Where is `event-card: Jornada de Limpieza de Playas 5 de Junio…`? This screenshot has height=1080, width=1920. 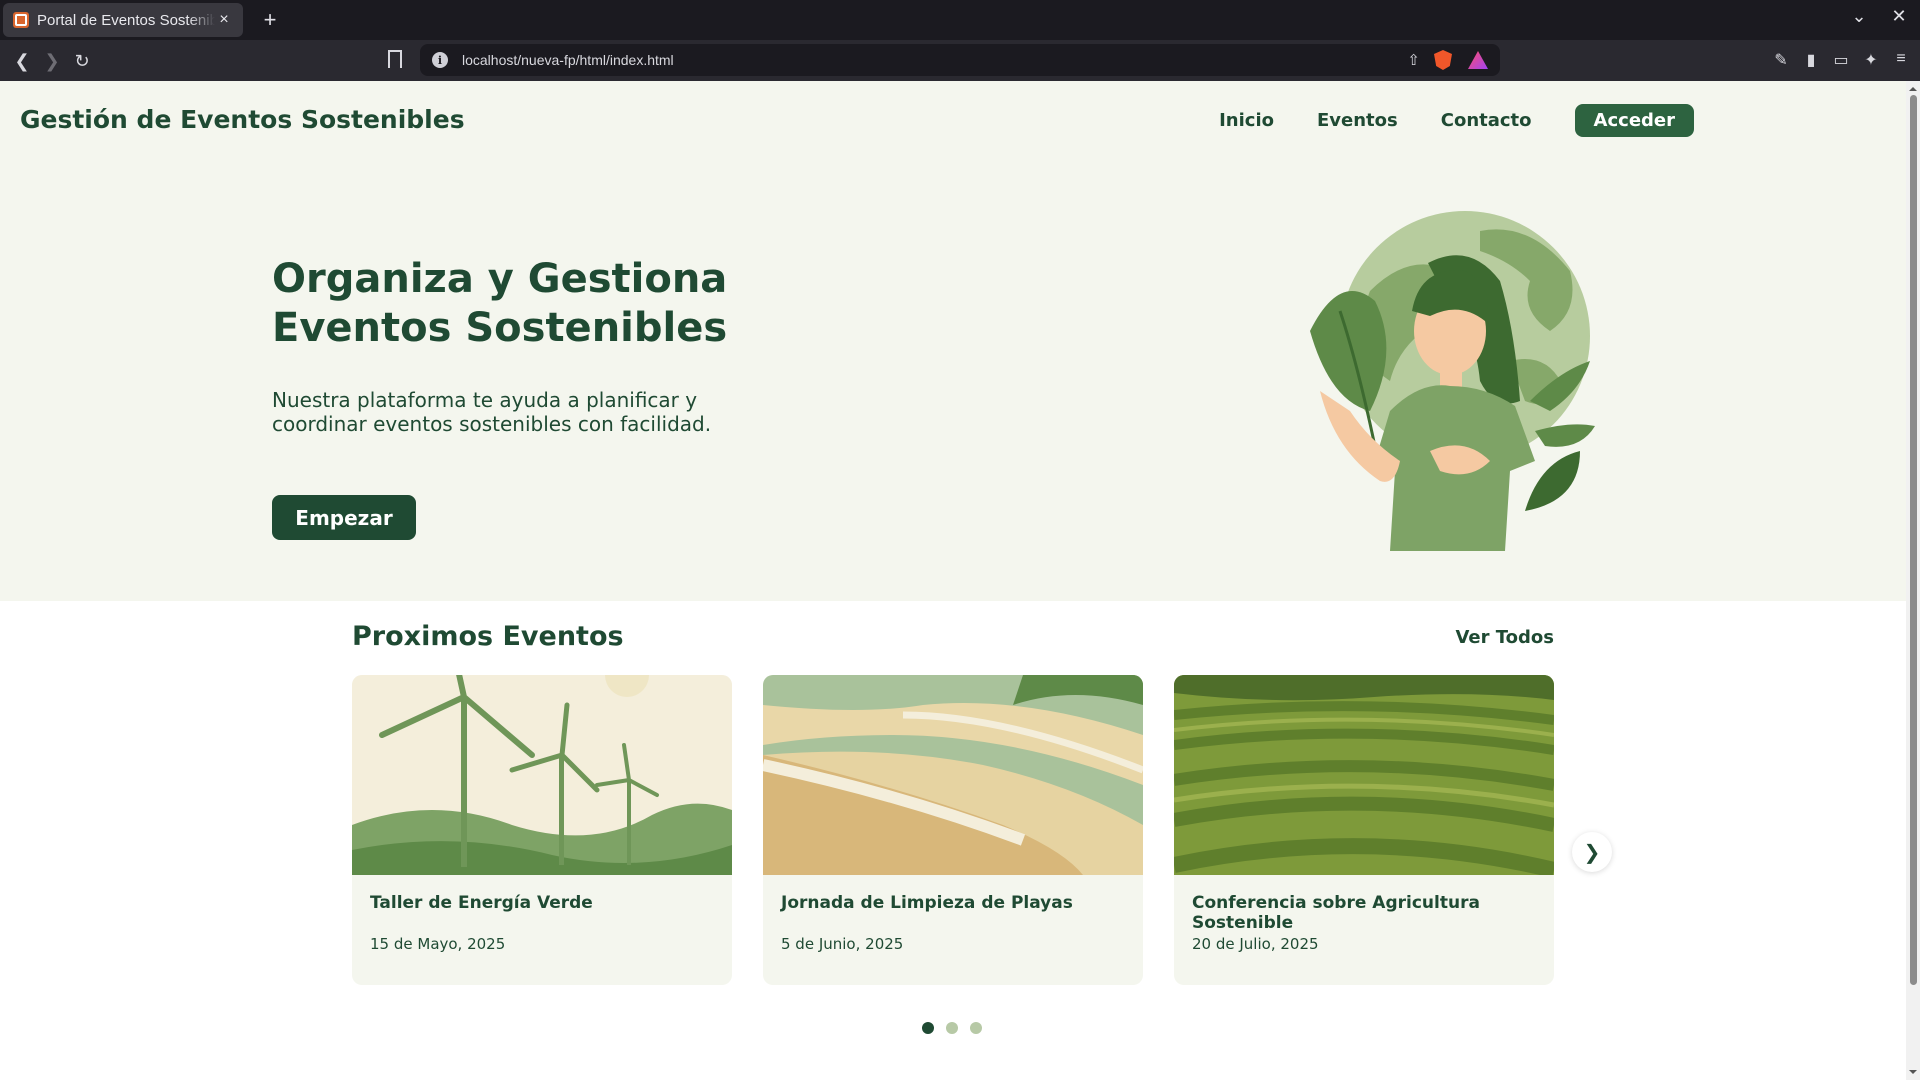
event-card: Jornada de Limpieza de Playas 5 de Junio… is located at coordinates (953, 830).